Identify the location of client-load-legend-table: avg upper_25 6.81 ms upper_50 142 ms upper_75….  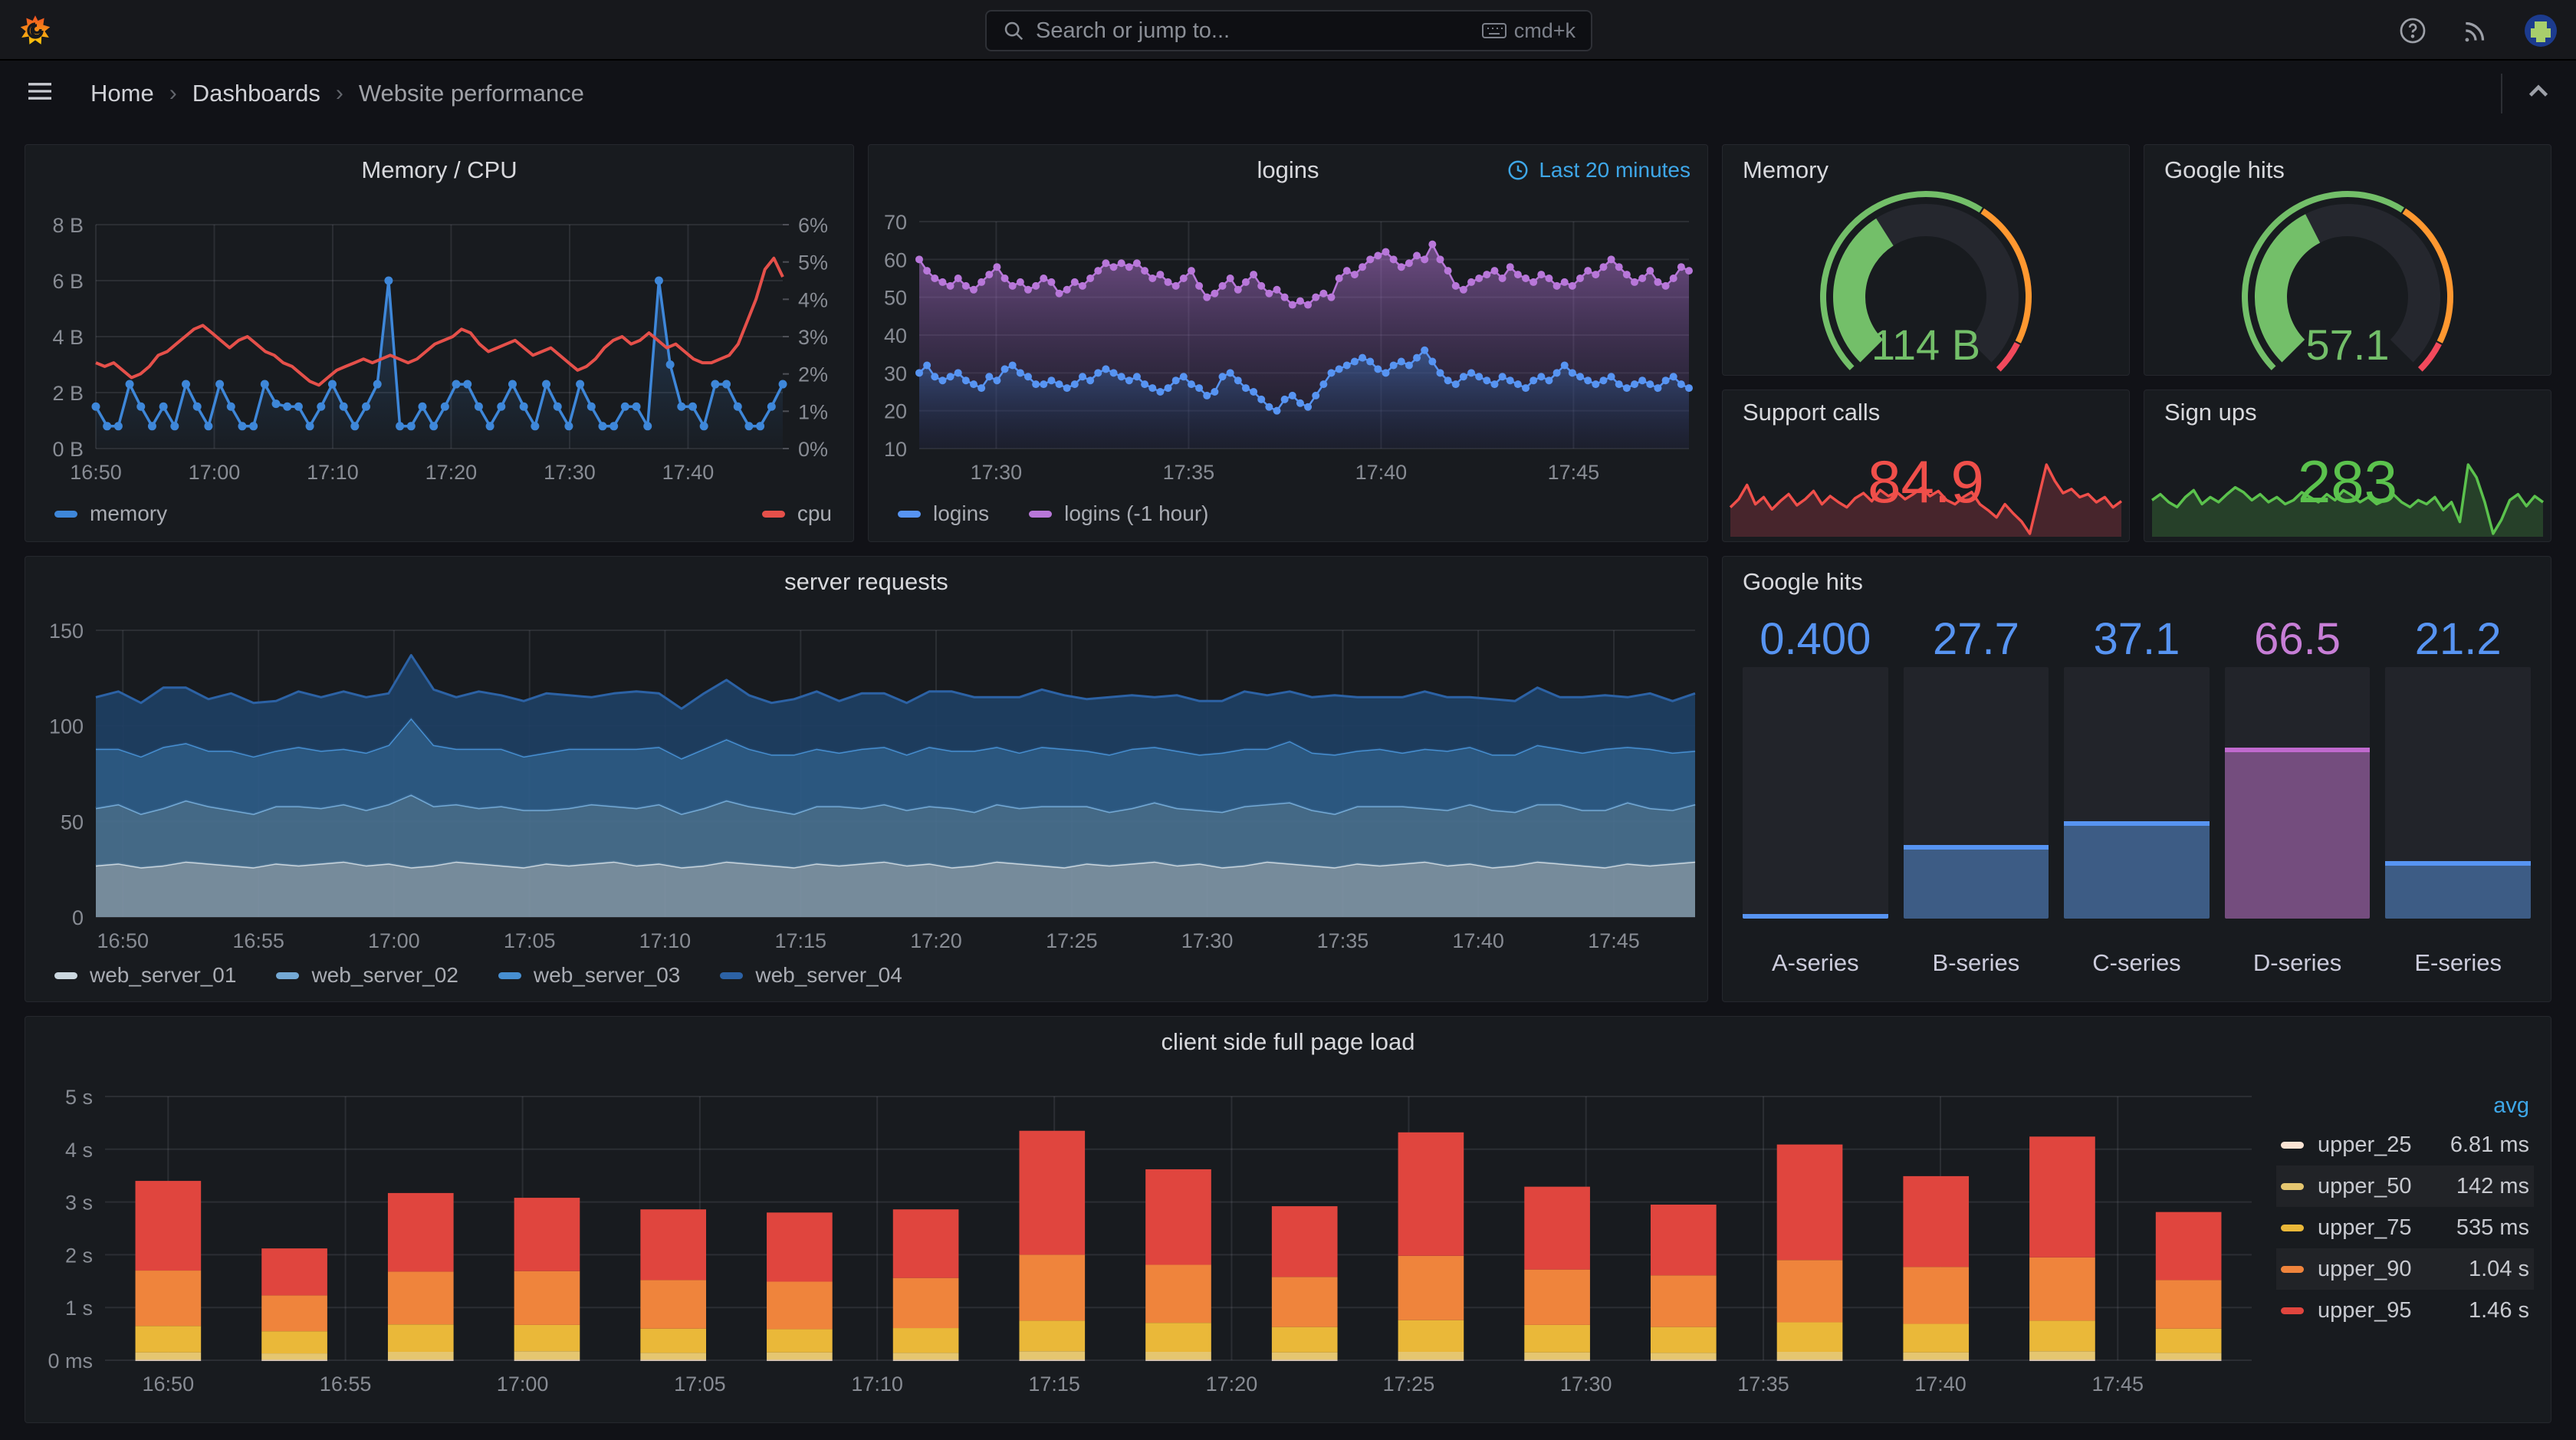
(2405, 1209).